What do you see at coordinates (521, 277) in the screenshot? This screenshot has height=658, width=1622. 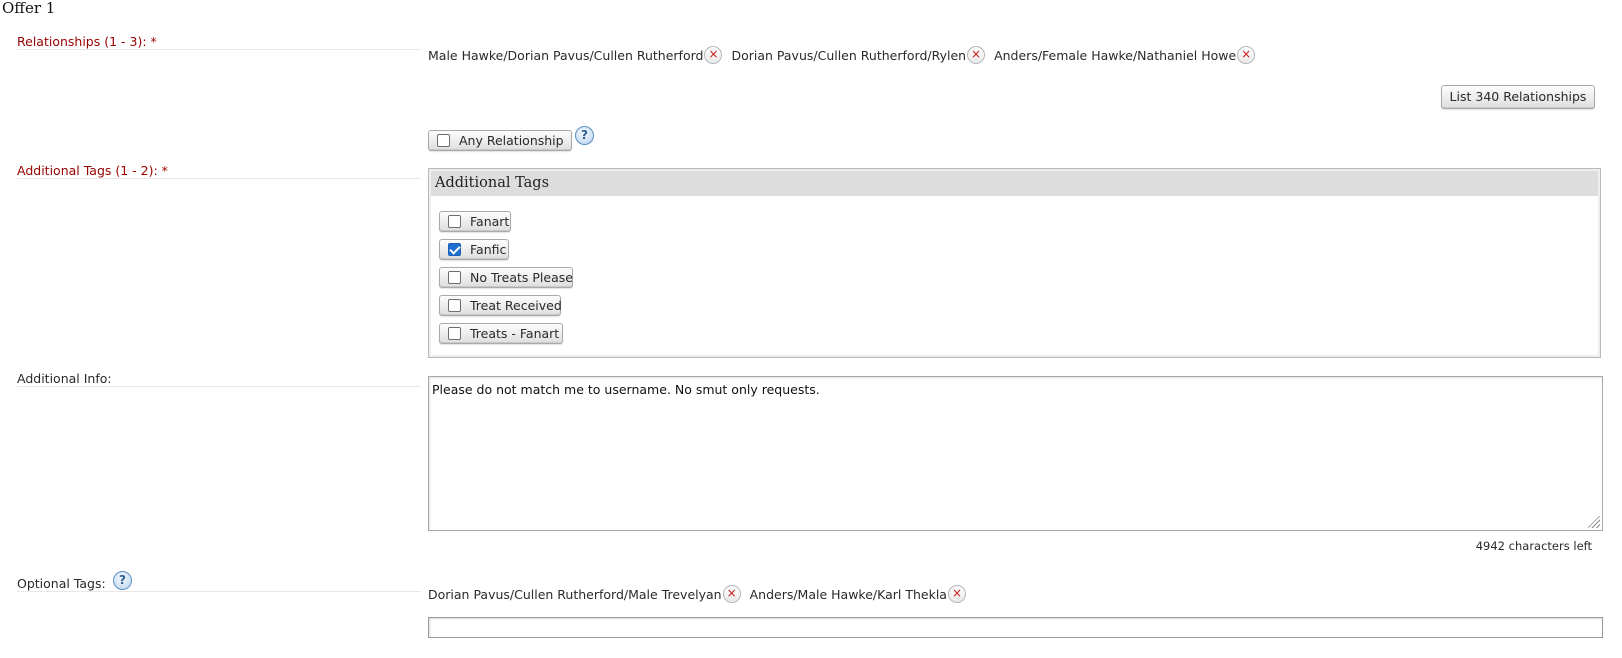 I see `tag-option-label: No Treats Please` at bounding box center [521, 277].